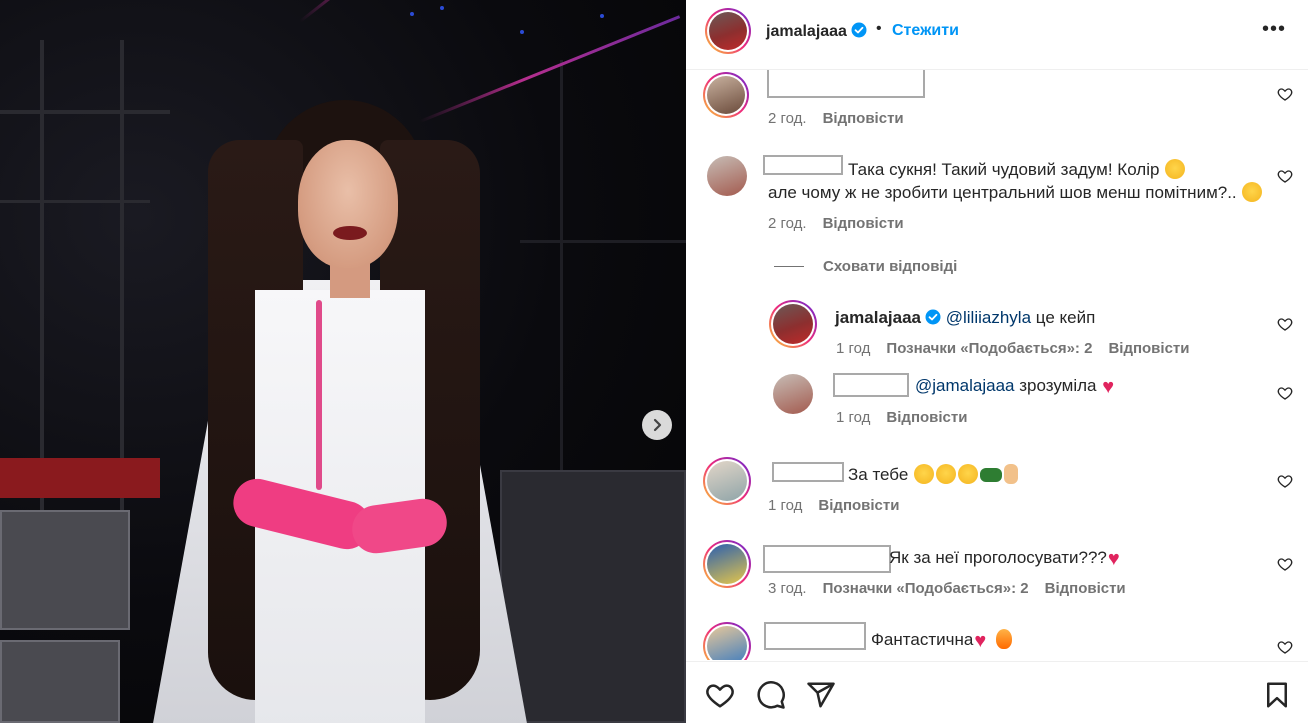 The width and height of the screenshot is (1308, 723). I want to click on mention-link: @jamalajaaa, so click(964, 385).